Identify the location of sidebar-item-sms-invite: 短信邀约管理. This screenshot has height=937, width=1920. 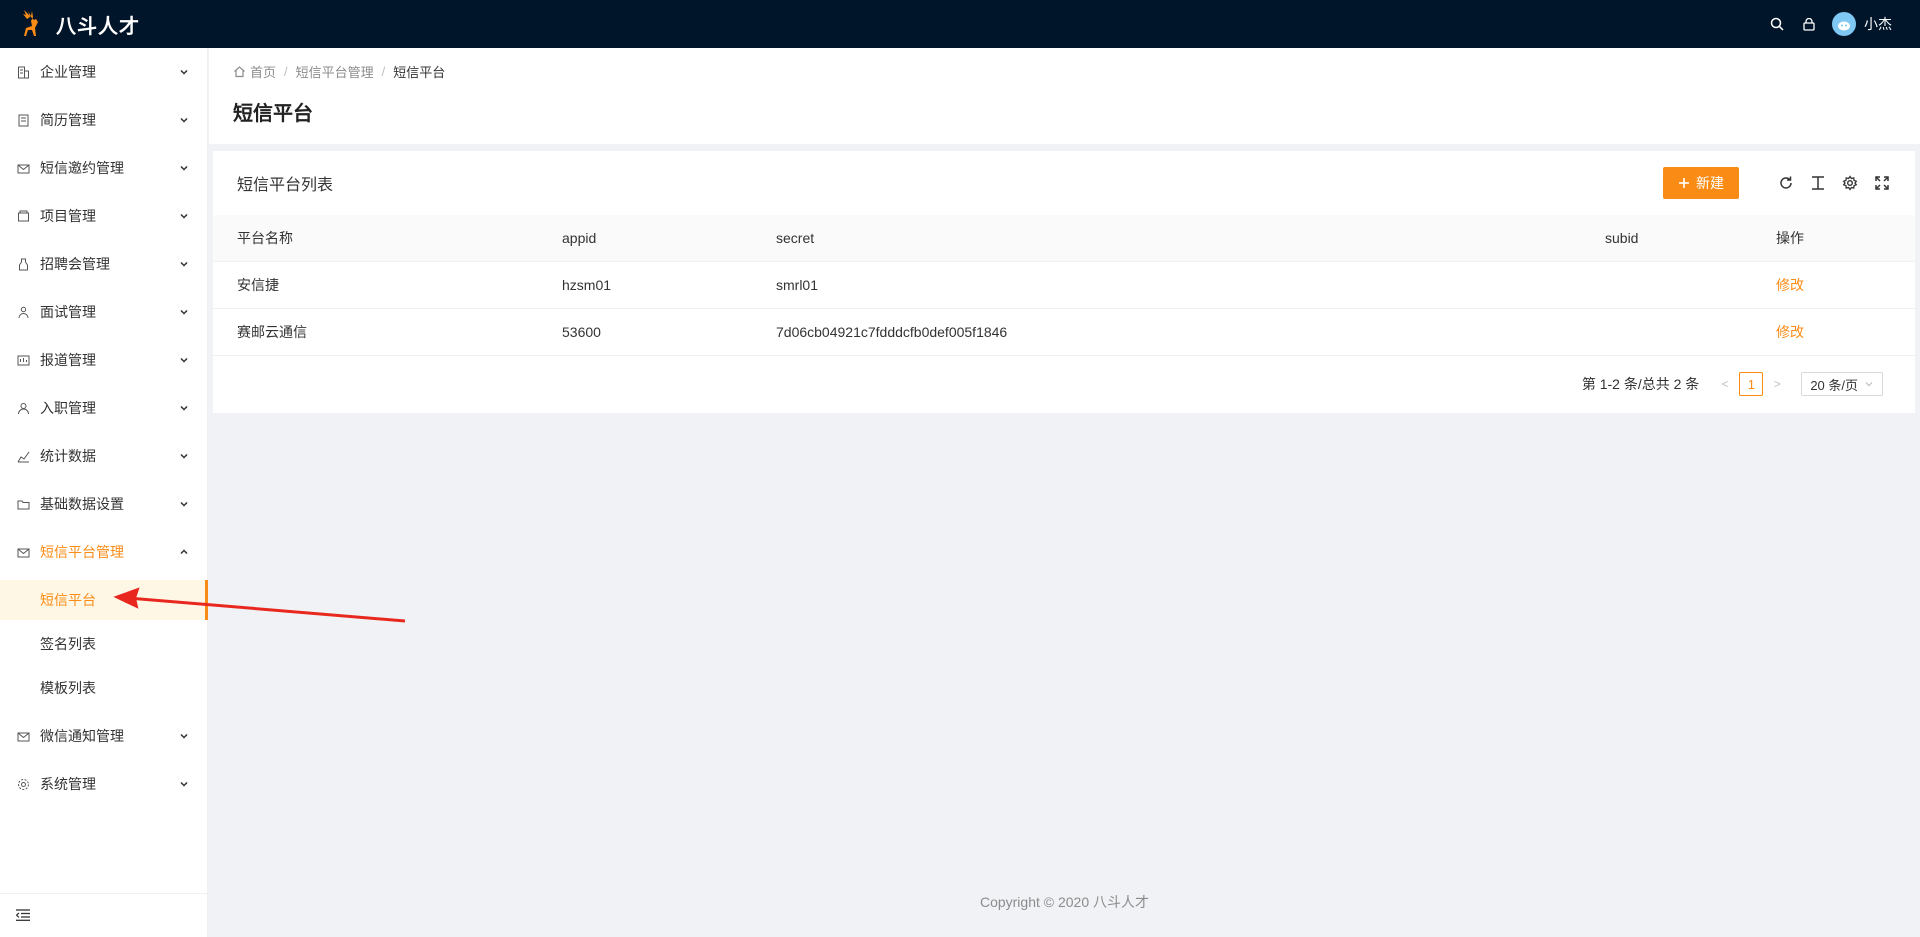
(103, 168).